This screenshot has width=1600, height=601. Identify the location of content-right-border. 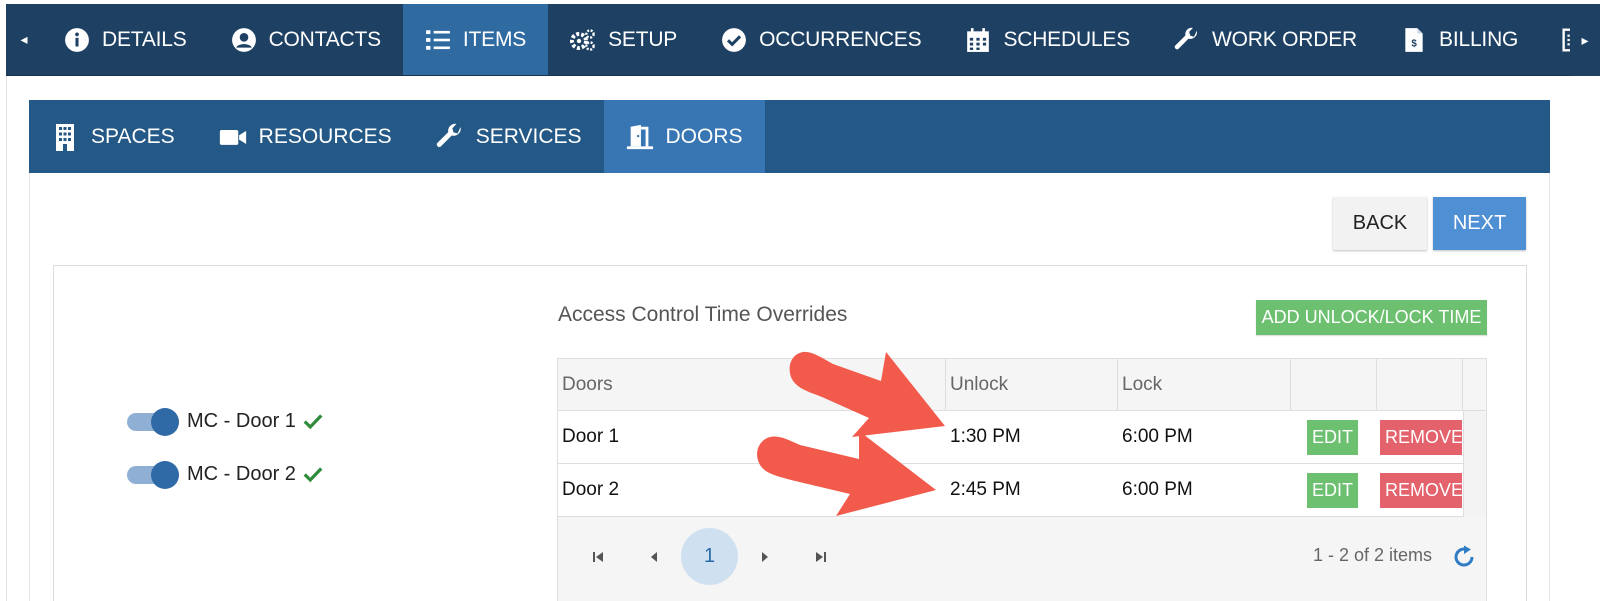
(1549, 387).